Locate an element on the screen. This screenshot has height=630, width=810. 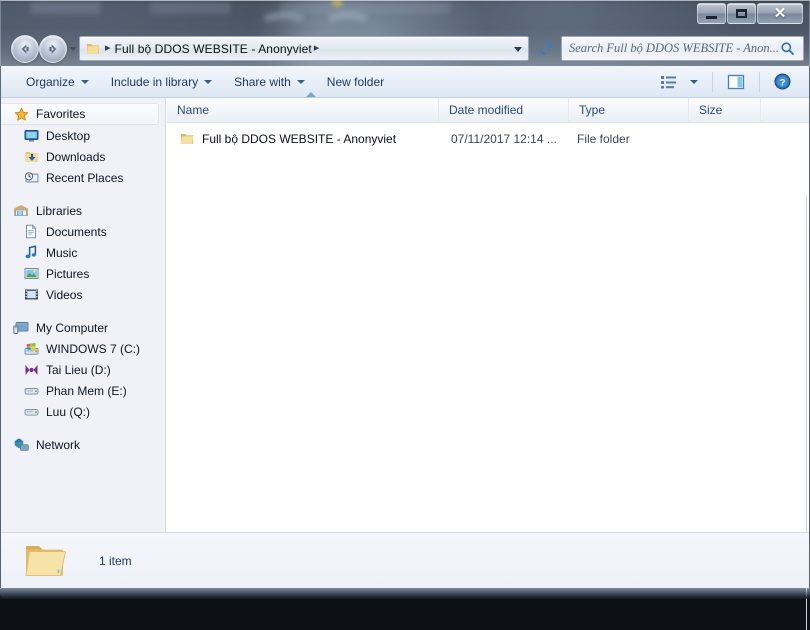
preview-pane-button is located at coordinates (736, 82).